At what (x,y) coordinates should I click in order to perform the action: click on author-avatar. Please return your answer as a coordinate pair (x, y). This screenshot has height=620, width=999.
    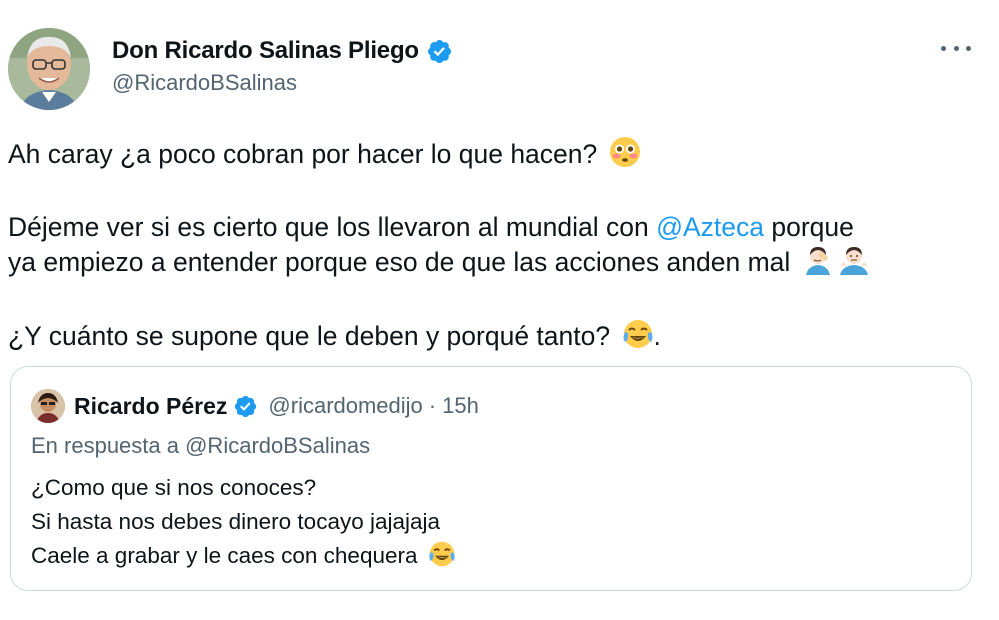
    Looking at the image, I should click on (49, 69).